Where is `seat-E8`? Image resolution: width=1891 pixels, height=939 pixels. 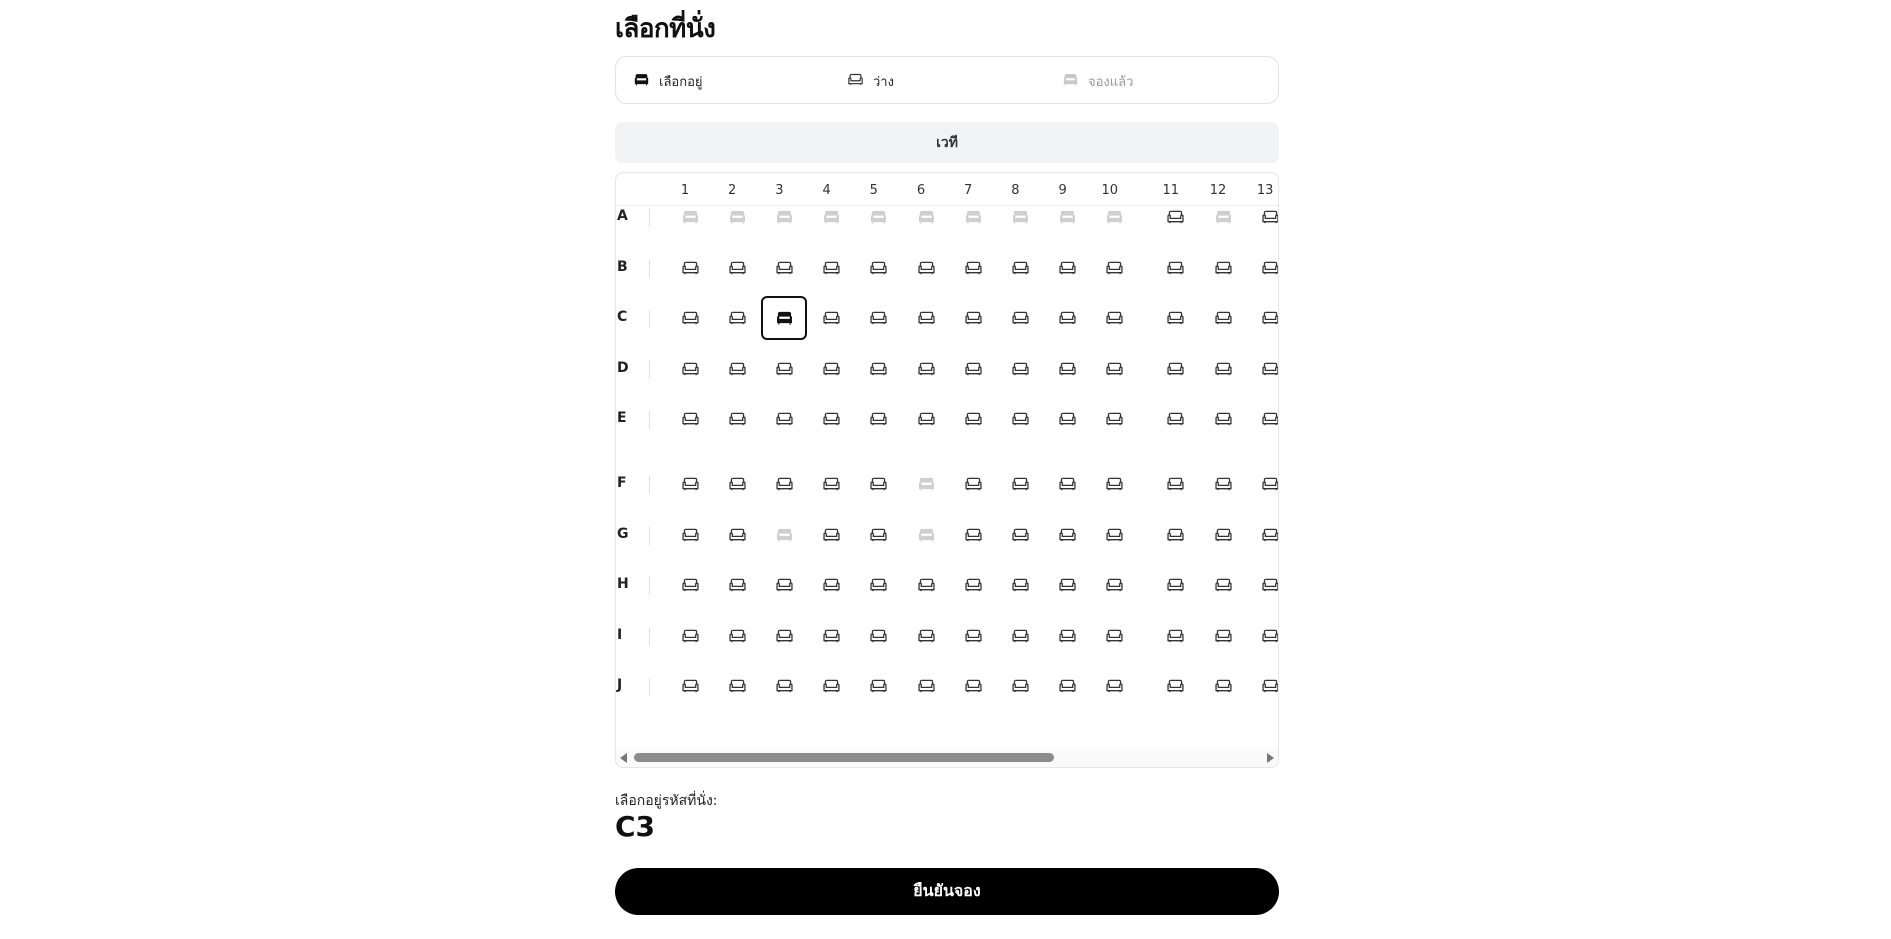 seat-E8 is located at coordinates (1020, 419).